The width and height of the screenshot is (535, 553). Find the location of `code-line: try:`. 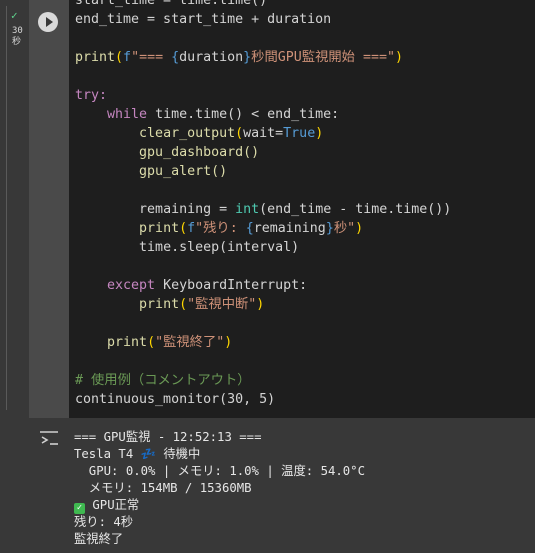

code-line: try: is located at coordinates (91, 95).